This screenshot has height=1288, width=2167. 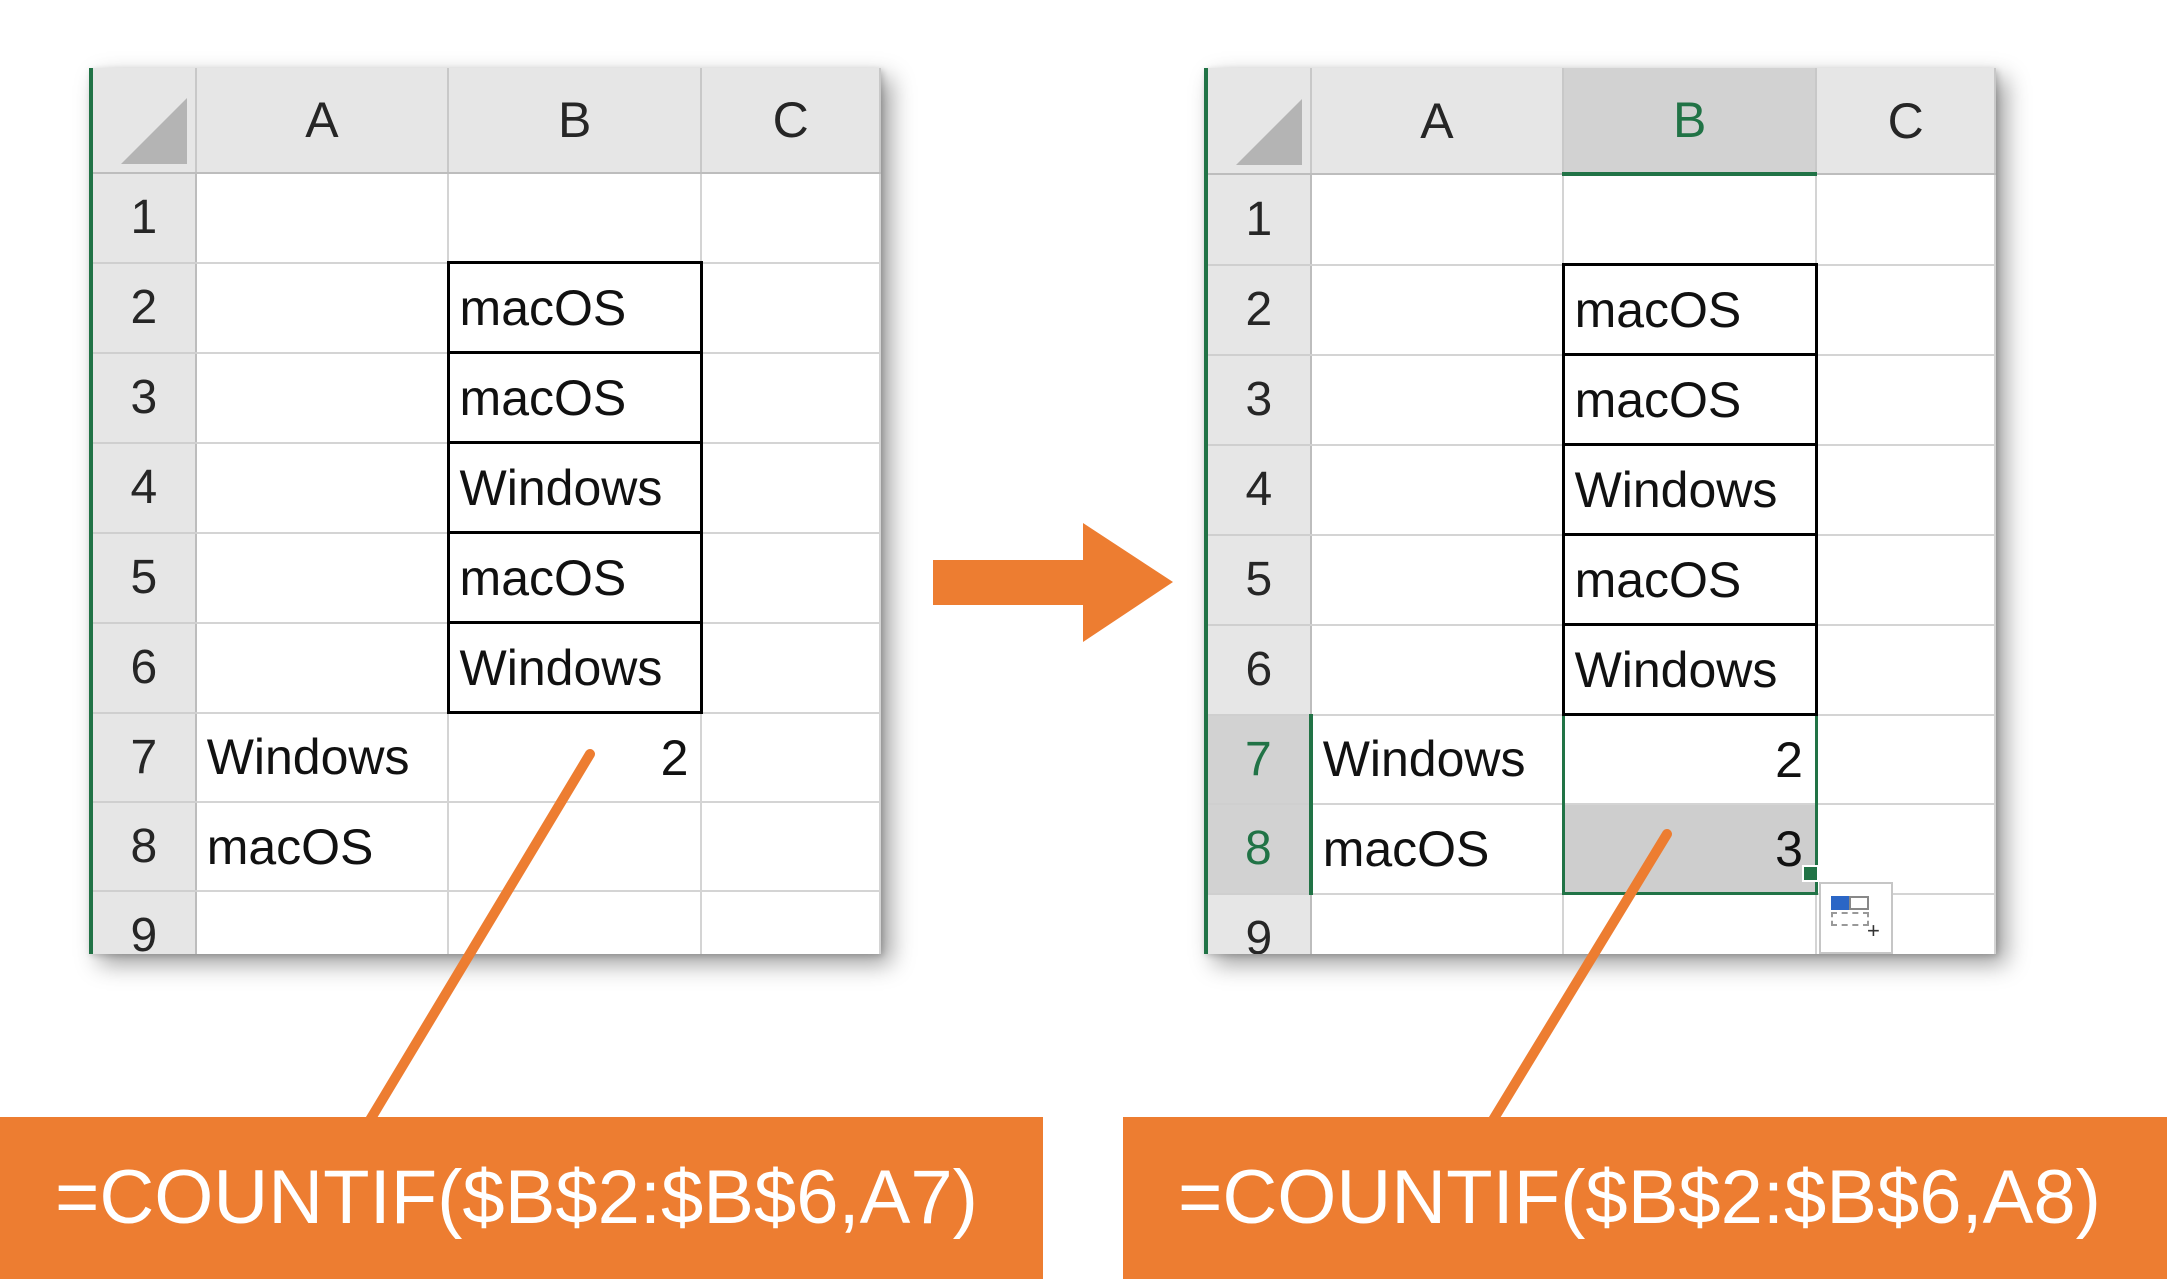 I want to click on left-formula-callout: =COUNTIF($B$2:$B$6,A7), so click(x=521, y=1198).